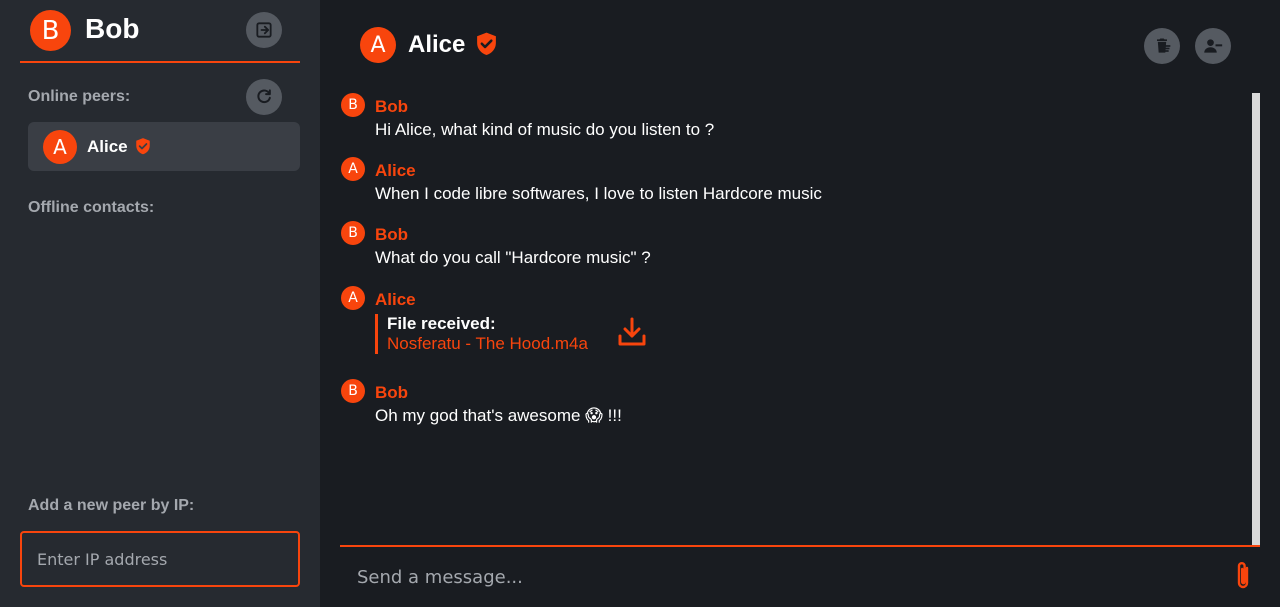 This screenshot has width=1280, height=607. I want to click on message-scrollbar, so click(1256, 319).